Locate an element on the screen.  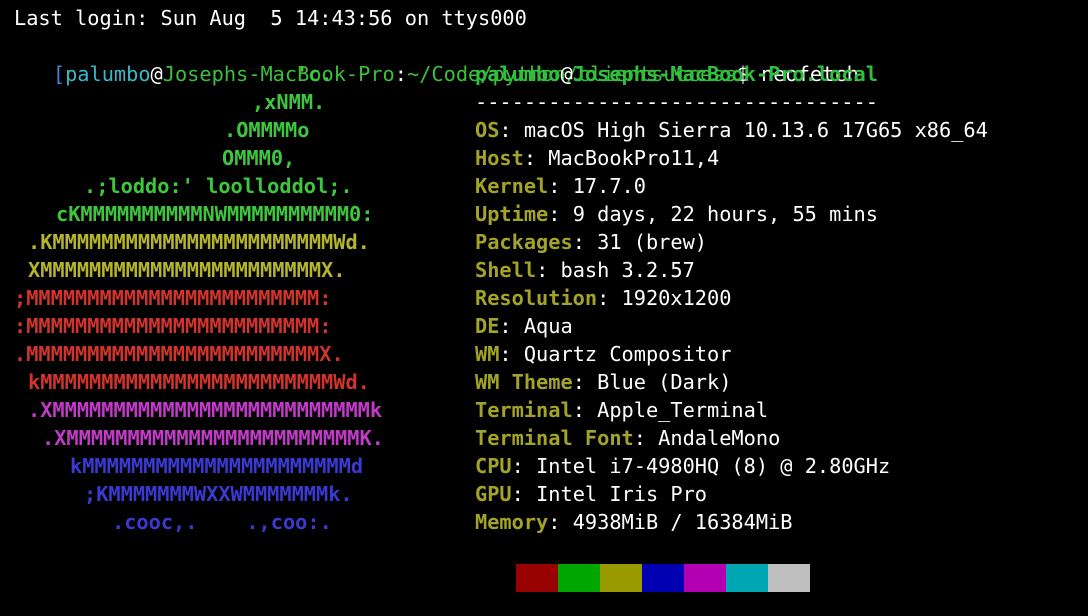
logo-line: 'c. is located at coordinates (314, 74).